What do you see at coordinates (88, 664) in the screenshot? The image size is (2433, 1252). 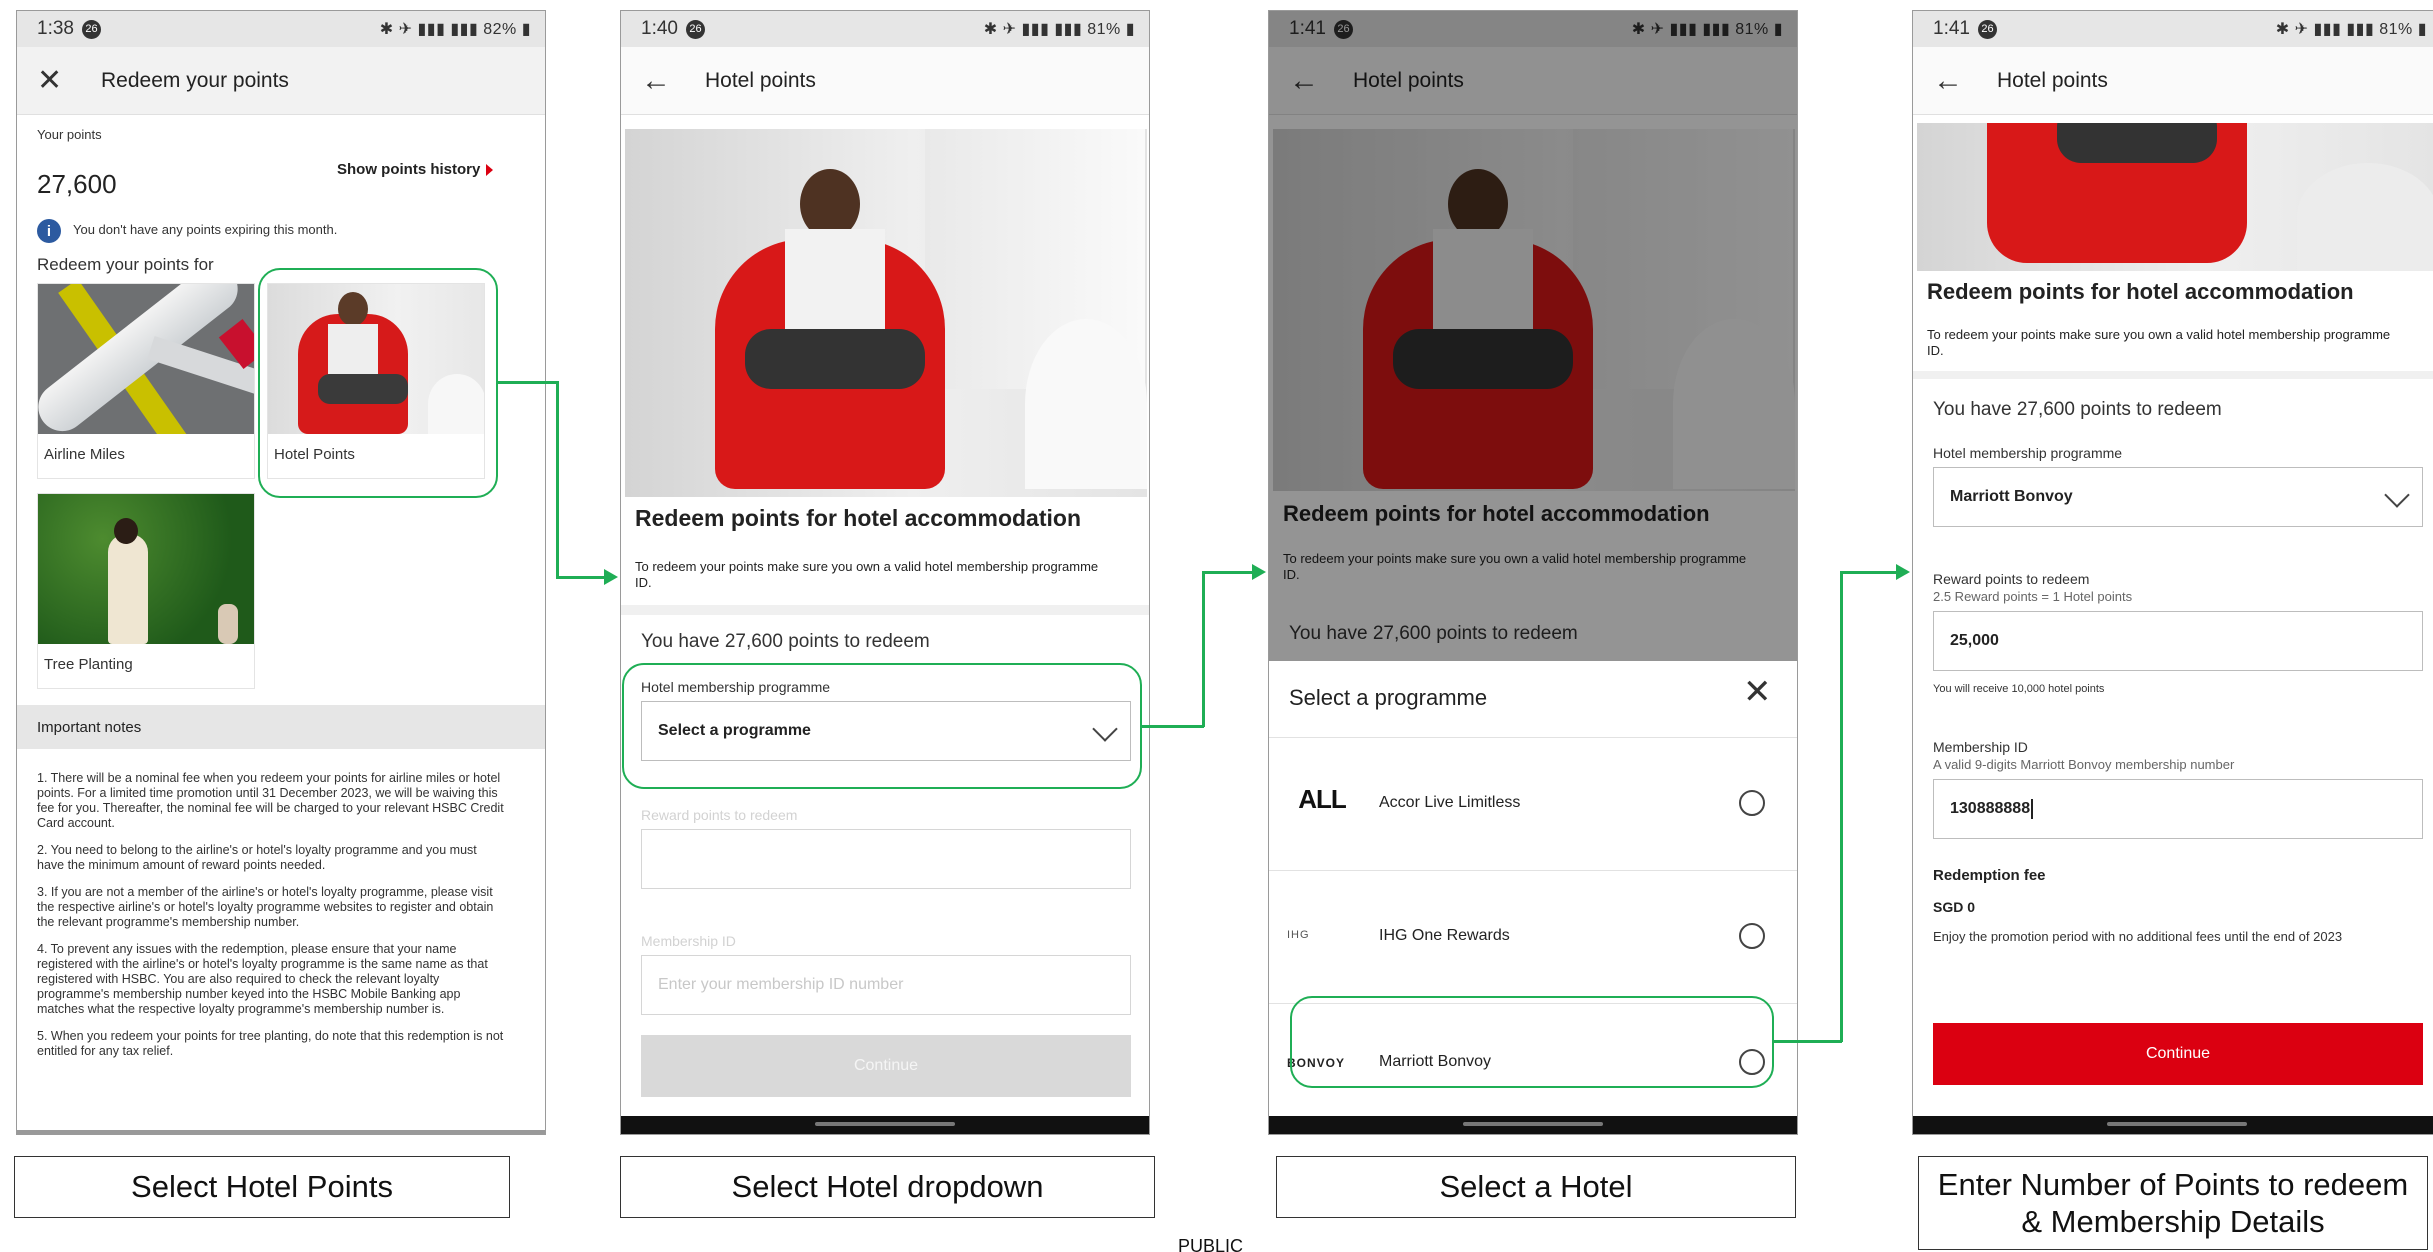 I see `option-label: Tree Planting` at bounding box center [88, 664].